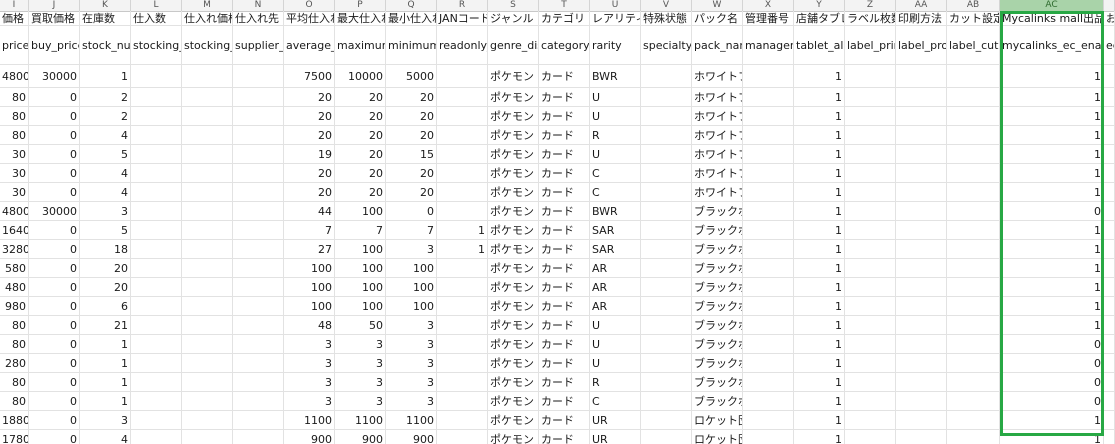 Image resolution: width=1115 pixels, height=444 pixels. Describe the element at coordinates (768, 18) in the screenshot. I see `header-cell-ja: 管理番号` at that location.